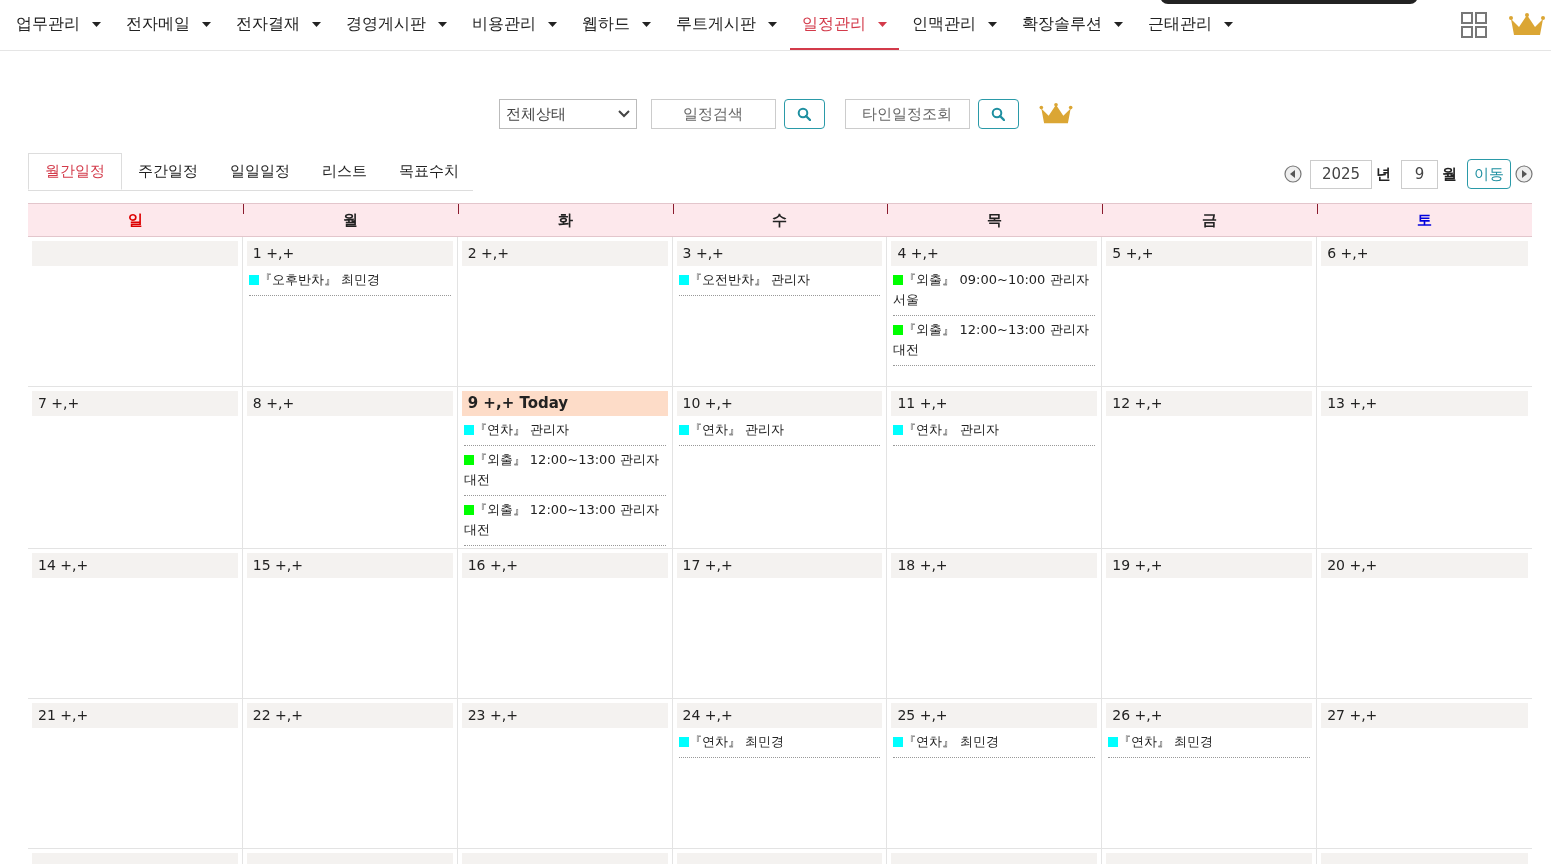 This screenshot has height=864, width=1551. I want to click on day-header: 10 +,+, so click(779, 403).